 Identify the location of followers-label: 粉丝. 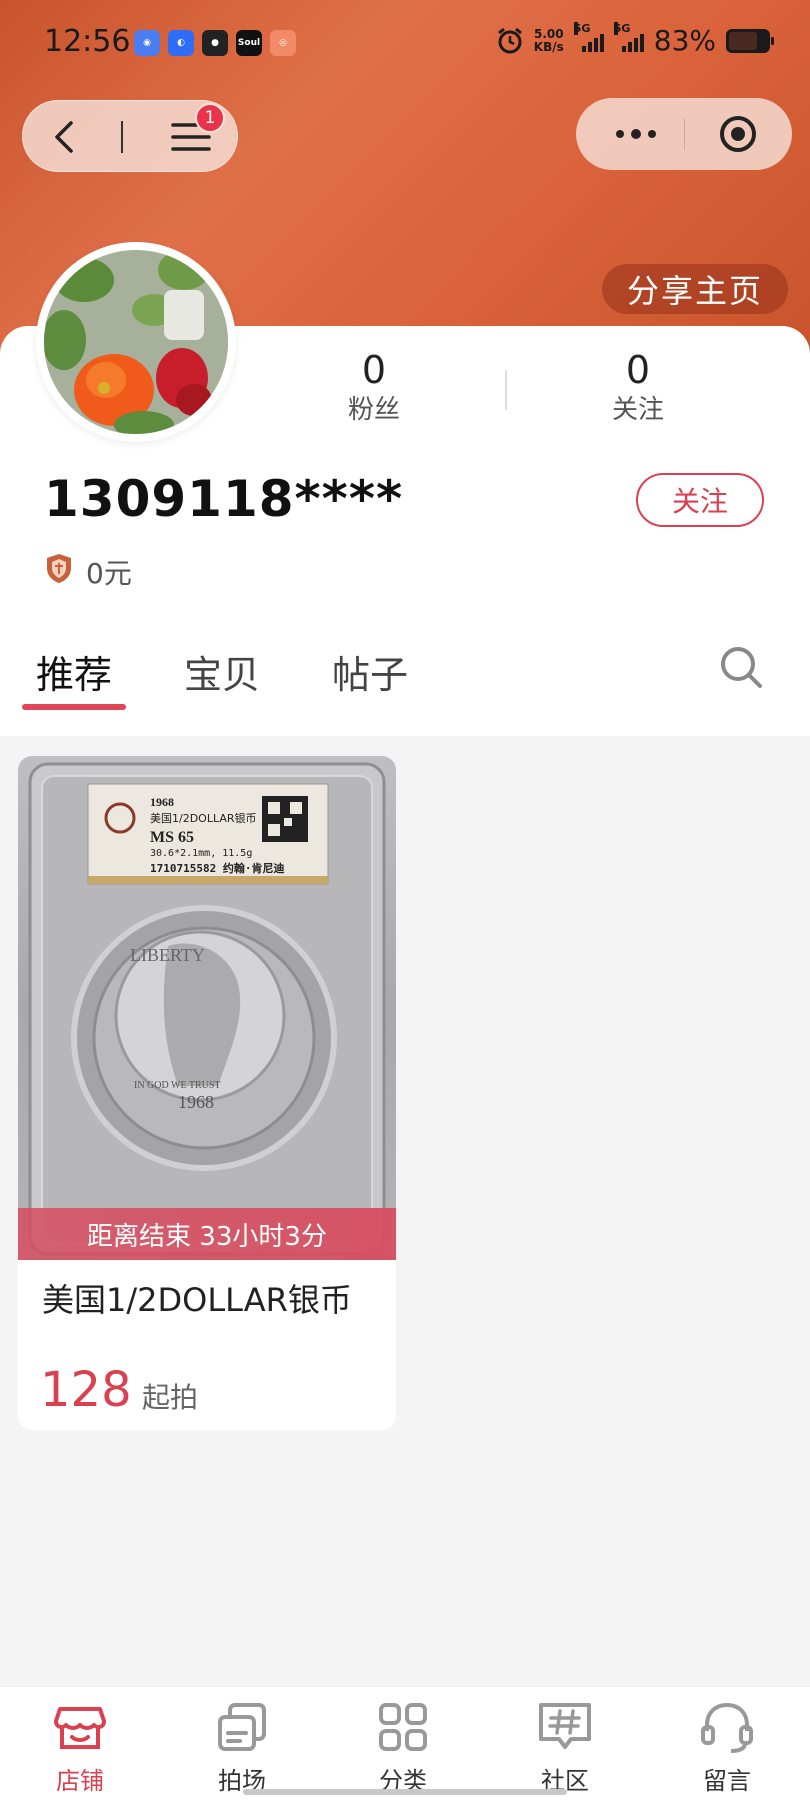
(373, 410).